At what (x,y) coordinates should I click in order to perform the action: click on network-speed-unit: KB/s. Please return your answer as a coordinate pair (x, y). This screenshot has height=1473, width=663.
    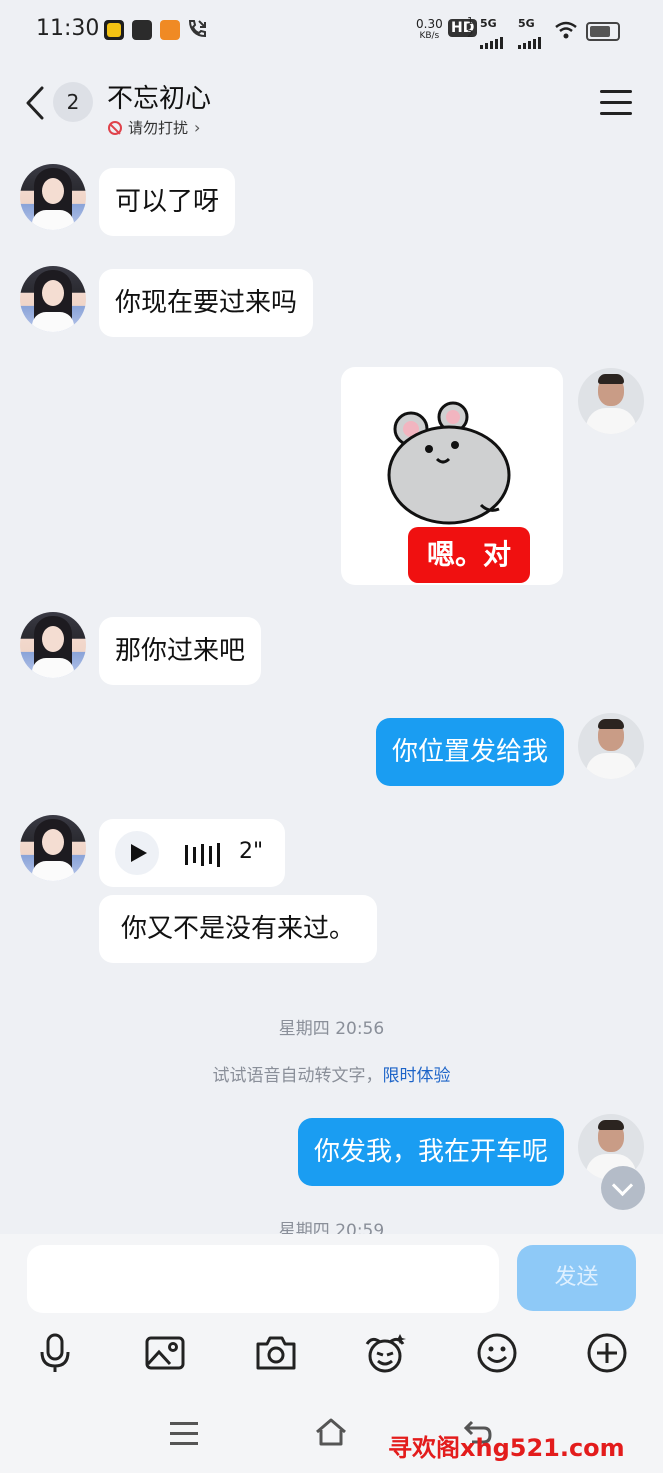
    Looking at the image, I should click on (429, 36).